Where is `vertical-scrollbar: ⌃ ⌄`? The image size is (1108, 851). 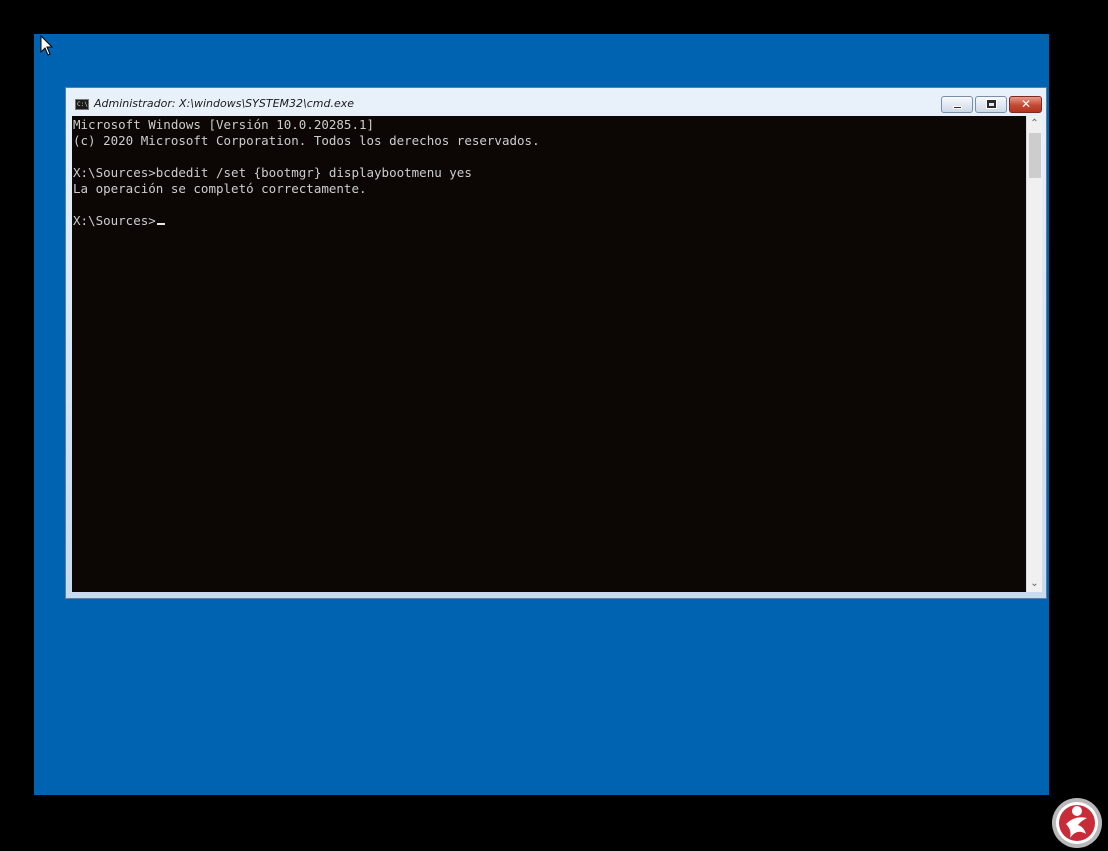 vertical-scrollbar: ⌃ ⌄ is located at coordinates (1034, 354).